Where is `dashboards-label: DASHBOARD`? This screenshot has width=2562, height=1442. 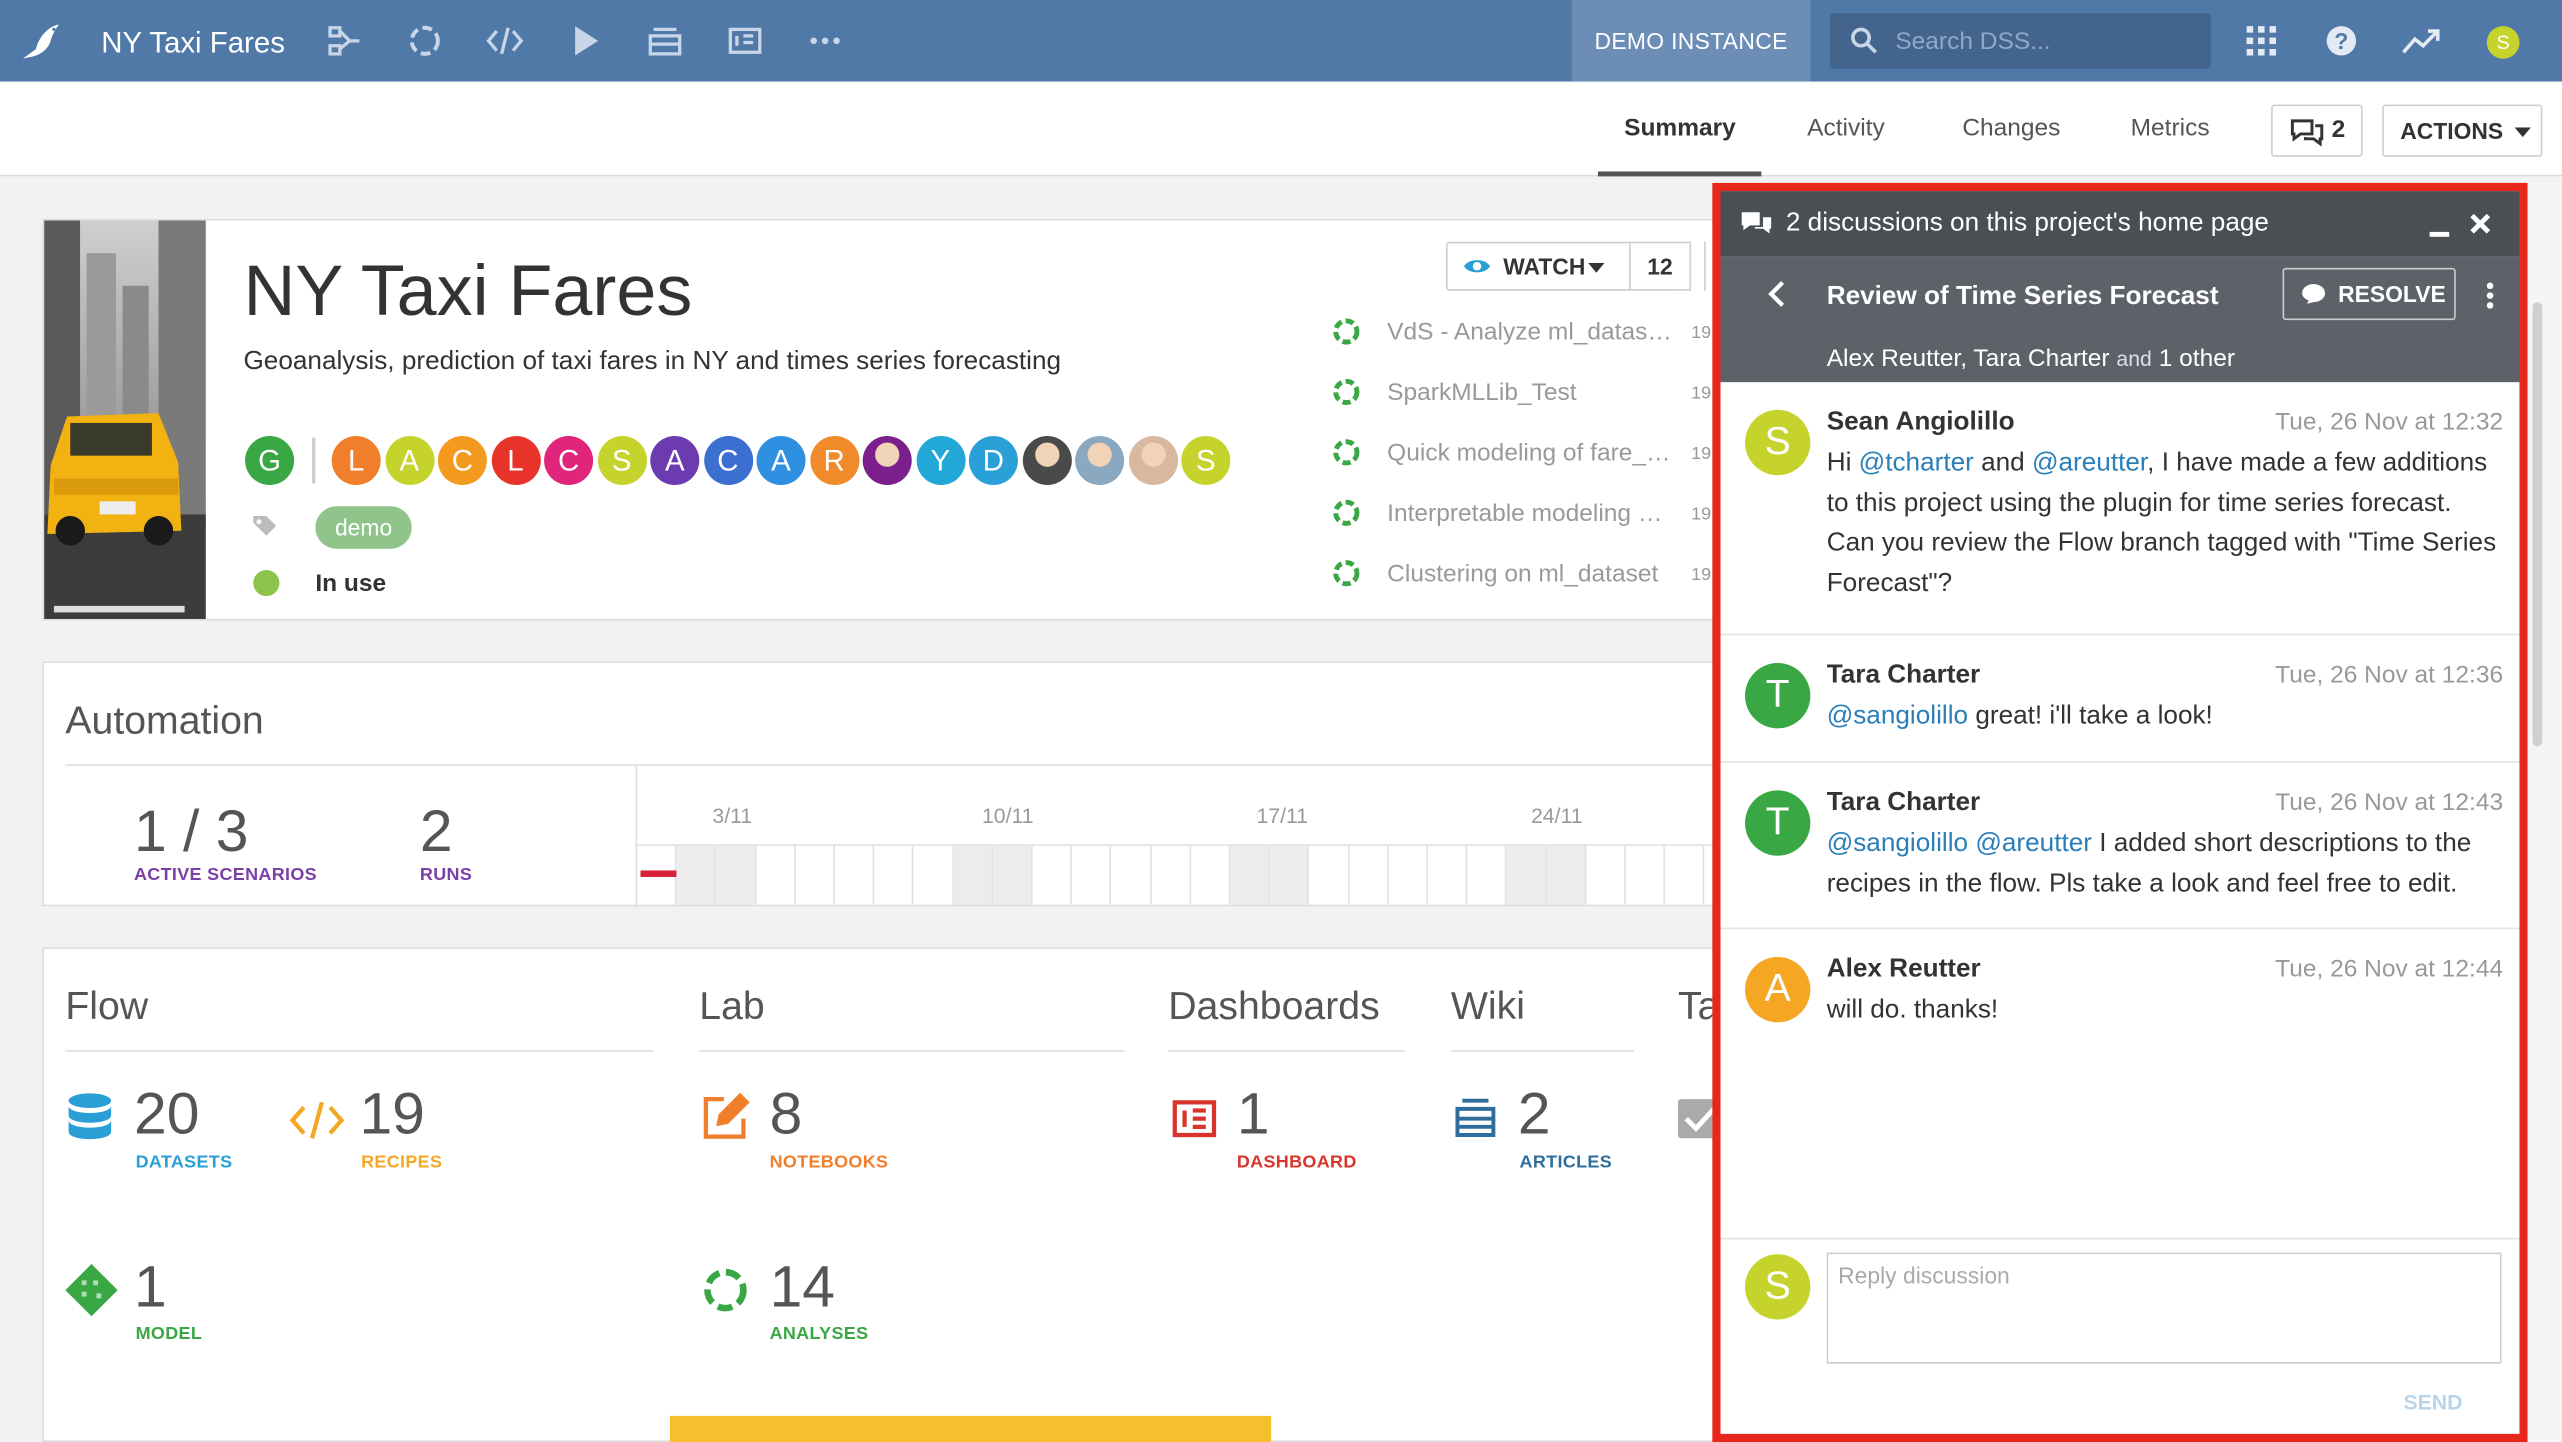 dashboards-label: DASHBOARD is located at coordinates (1297, 1163).